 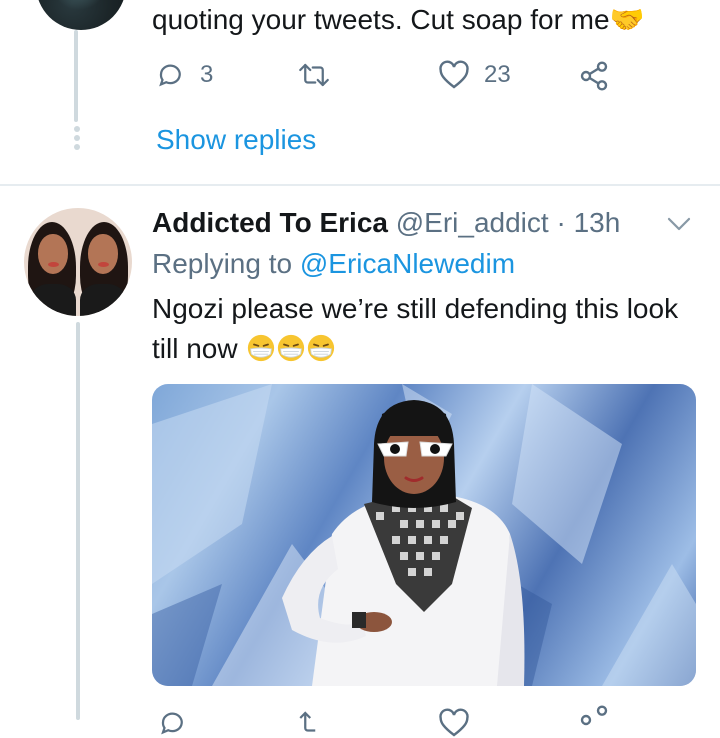 I want to click on tweet-header: Addicted To Erica @Eri_addict · 13h, so click(x=386, y=223).